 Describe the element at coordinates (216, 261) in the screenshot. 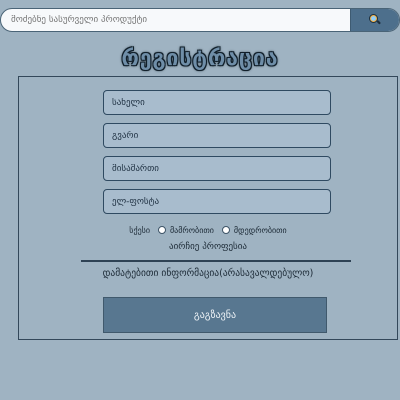

I see `section-divider` at that location.